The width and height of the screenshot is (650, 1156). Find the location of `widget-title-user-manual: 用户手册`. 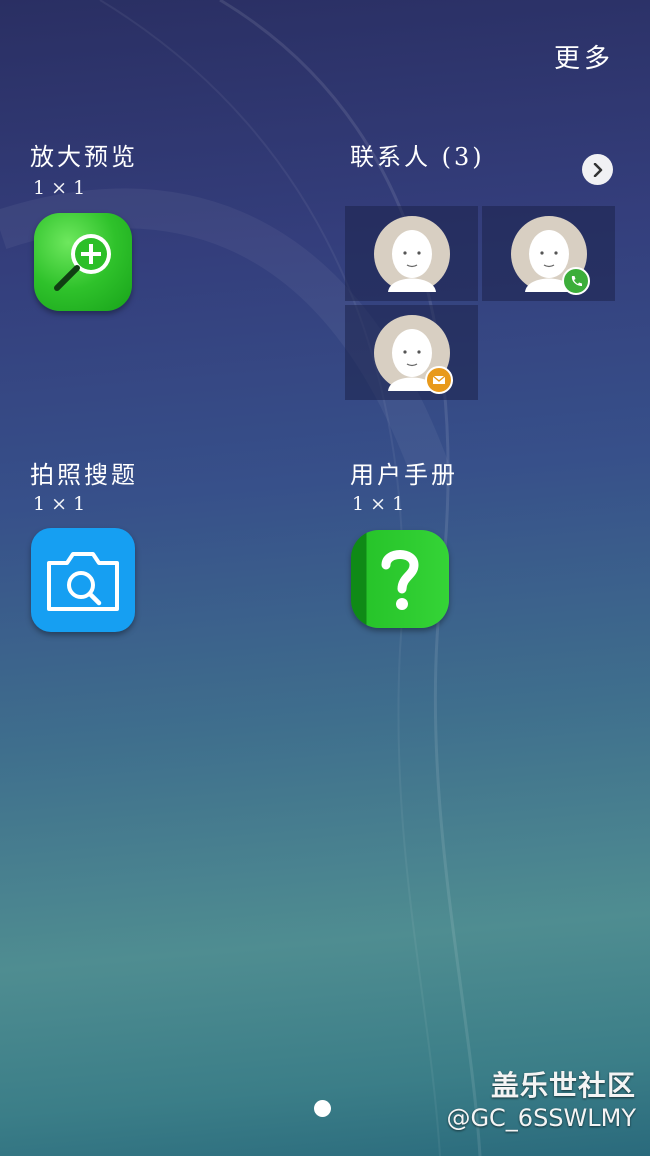

widget-title-user-manual: 用户手册 is located at coordinates (404, 475).